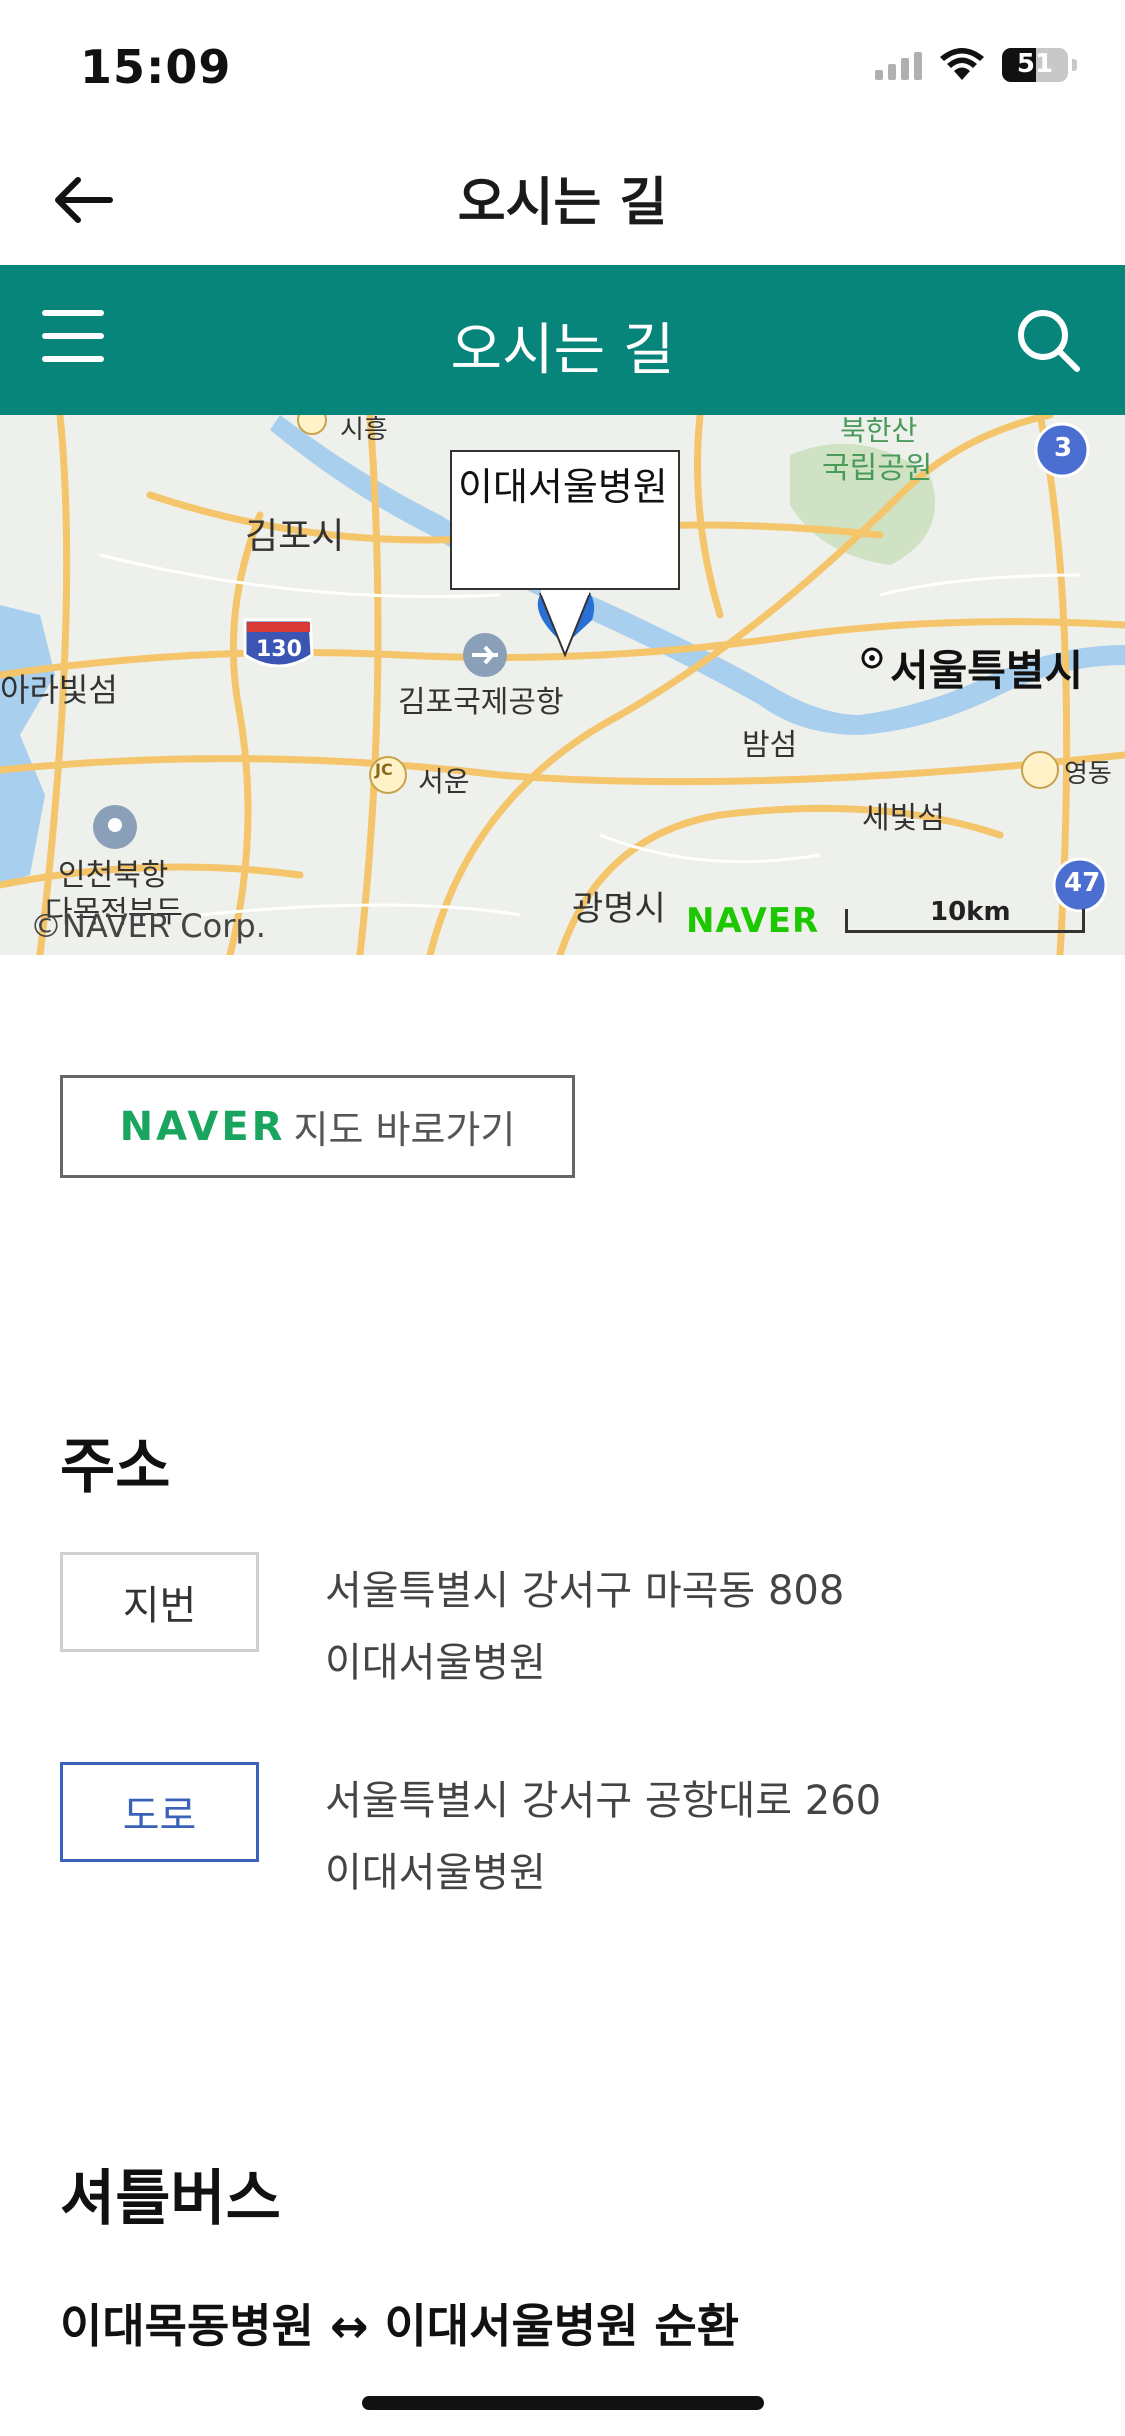 Image resolution: width=1125 pixels, height=2436 pixels. I want to click on cellular-signal-icon, so click(898, 65).